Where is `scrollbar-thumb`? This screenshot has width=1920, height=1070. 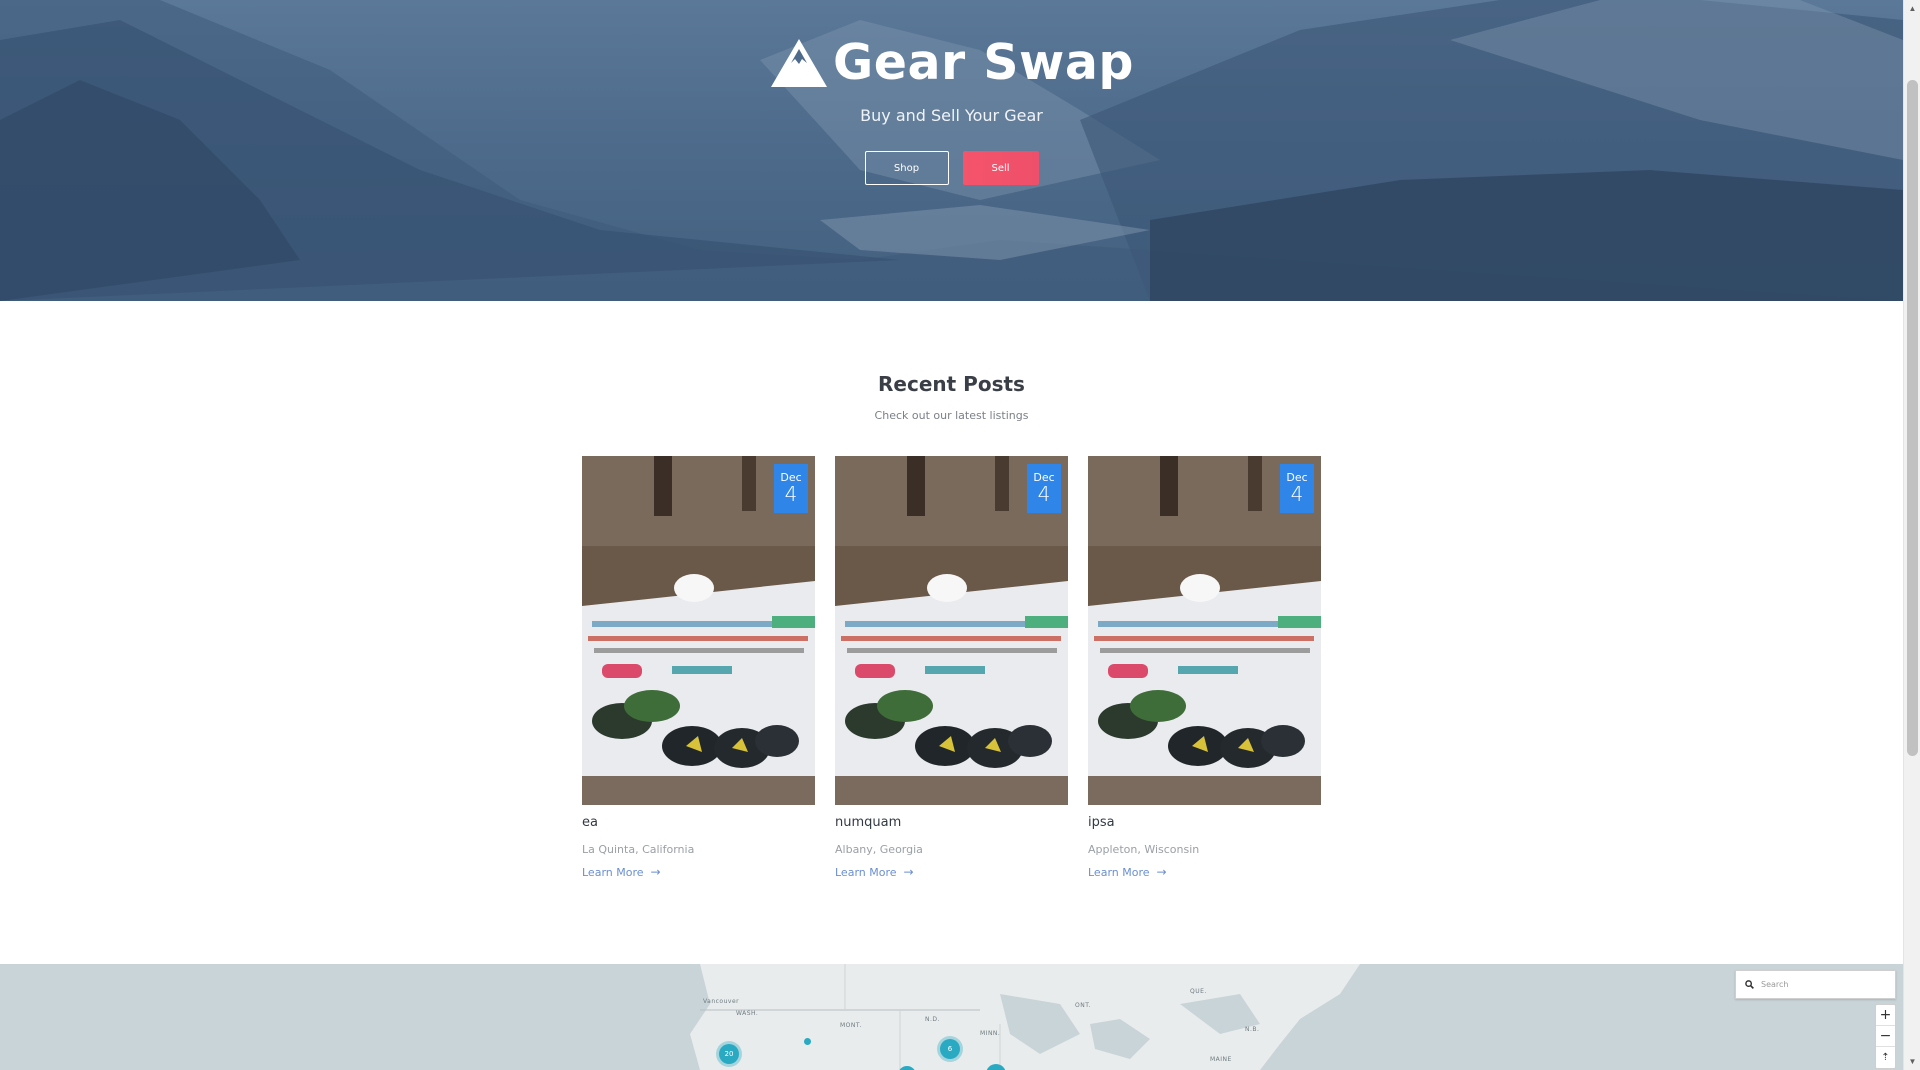
scrollbar-thumb is located at coordinates (1912, 418).